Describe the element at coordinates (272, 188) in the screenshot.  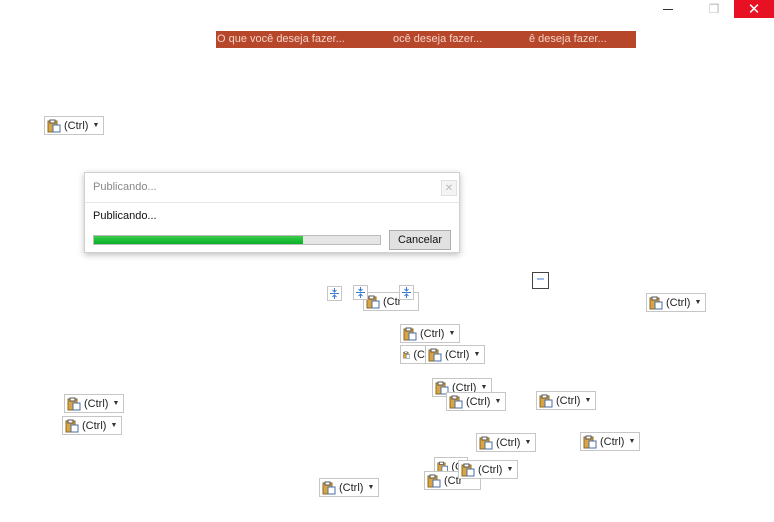
I see `dialog-titlebar: Publicando... ✕` at that location.